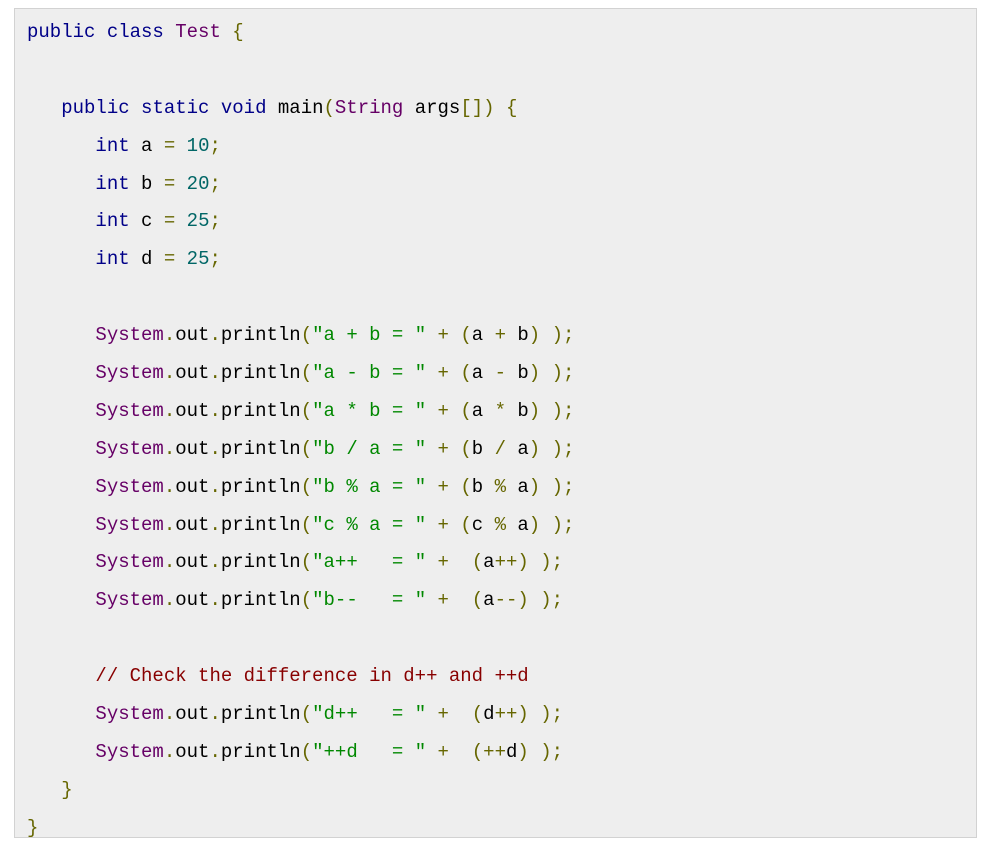 The image size is (1000, 848). Describe the element at coordinates (477, 107) in the screenshot. I see `code-token-pun: [])` at that location.